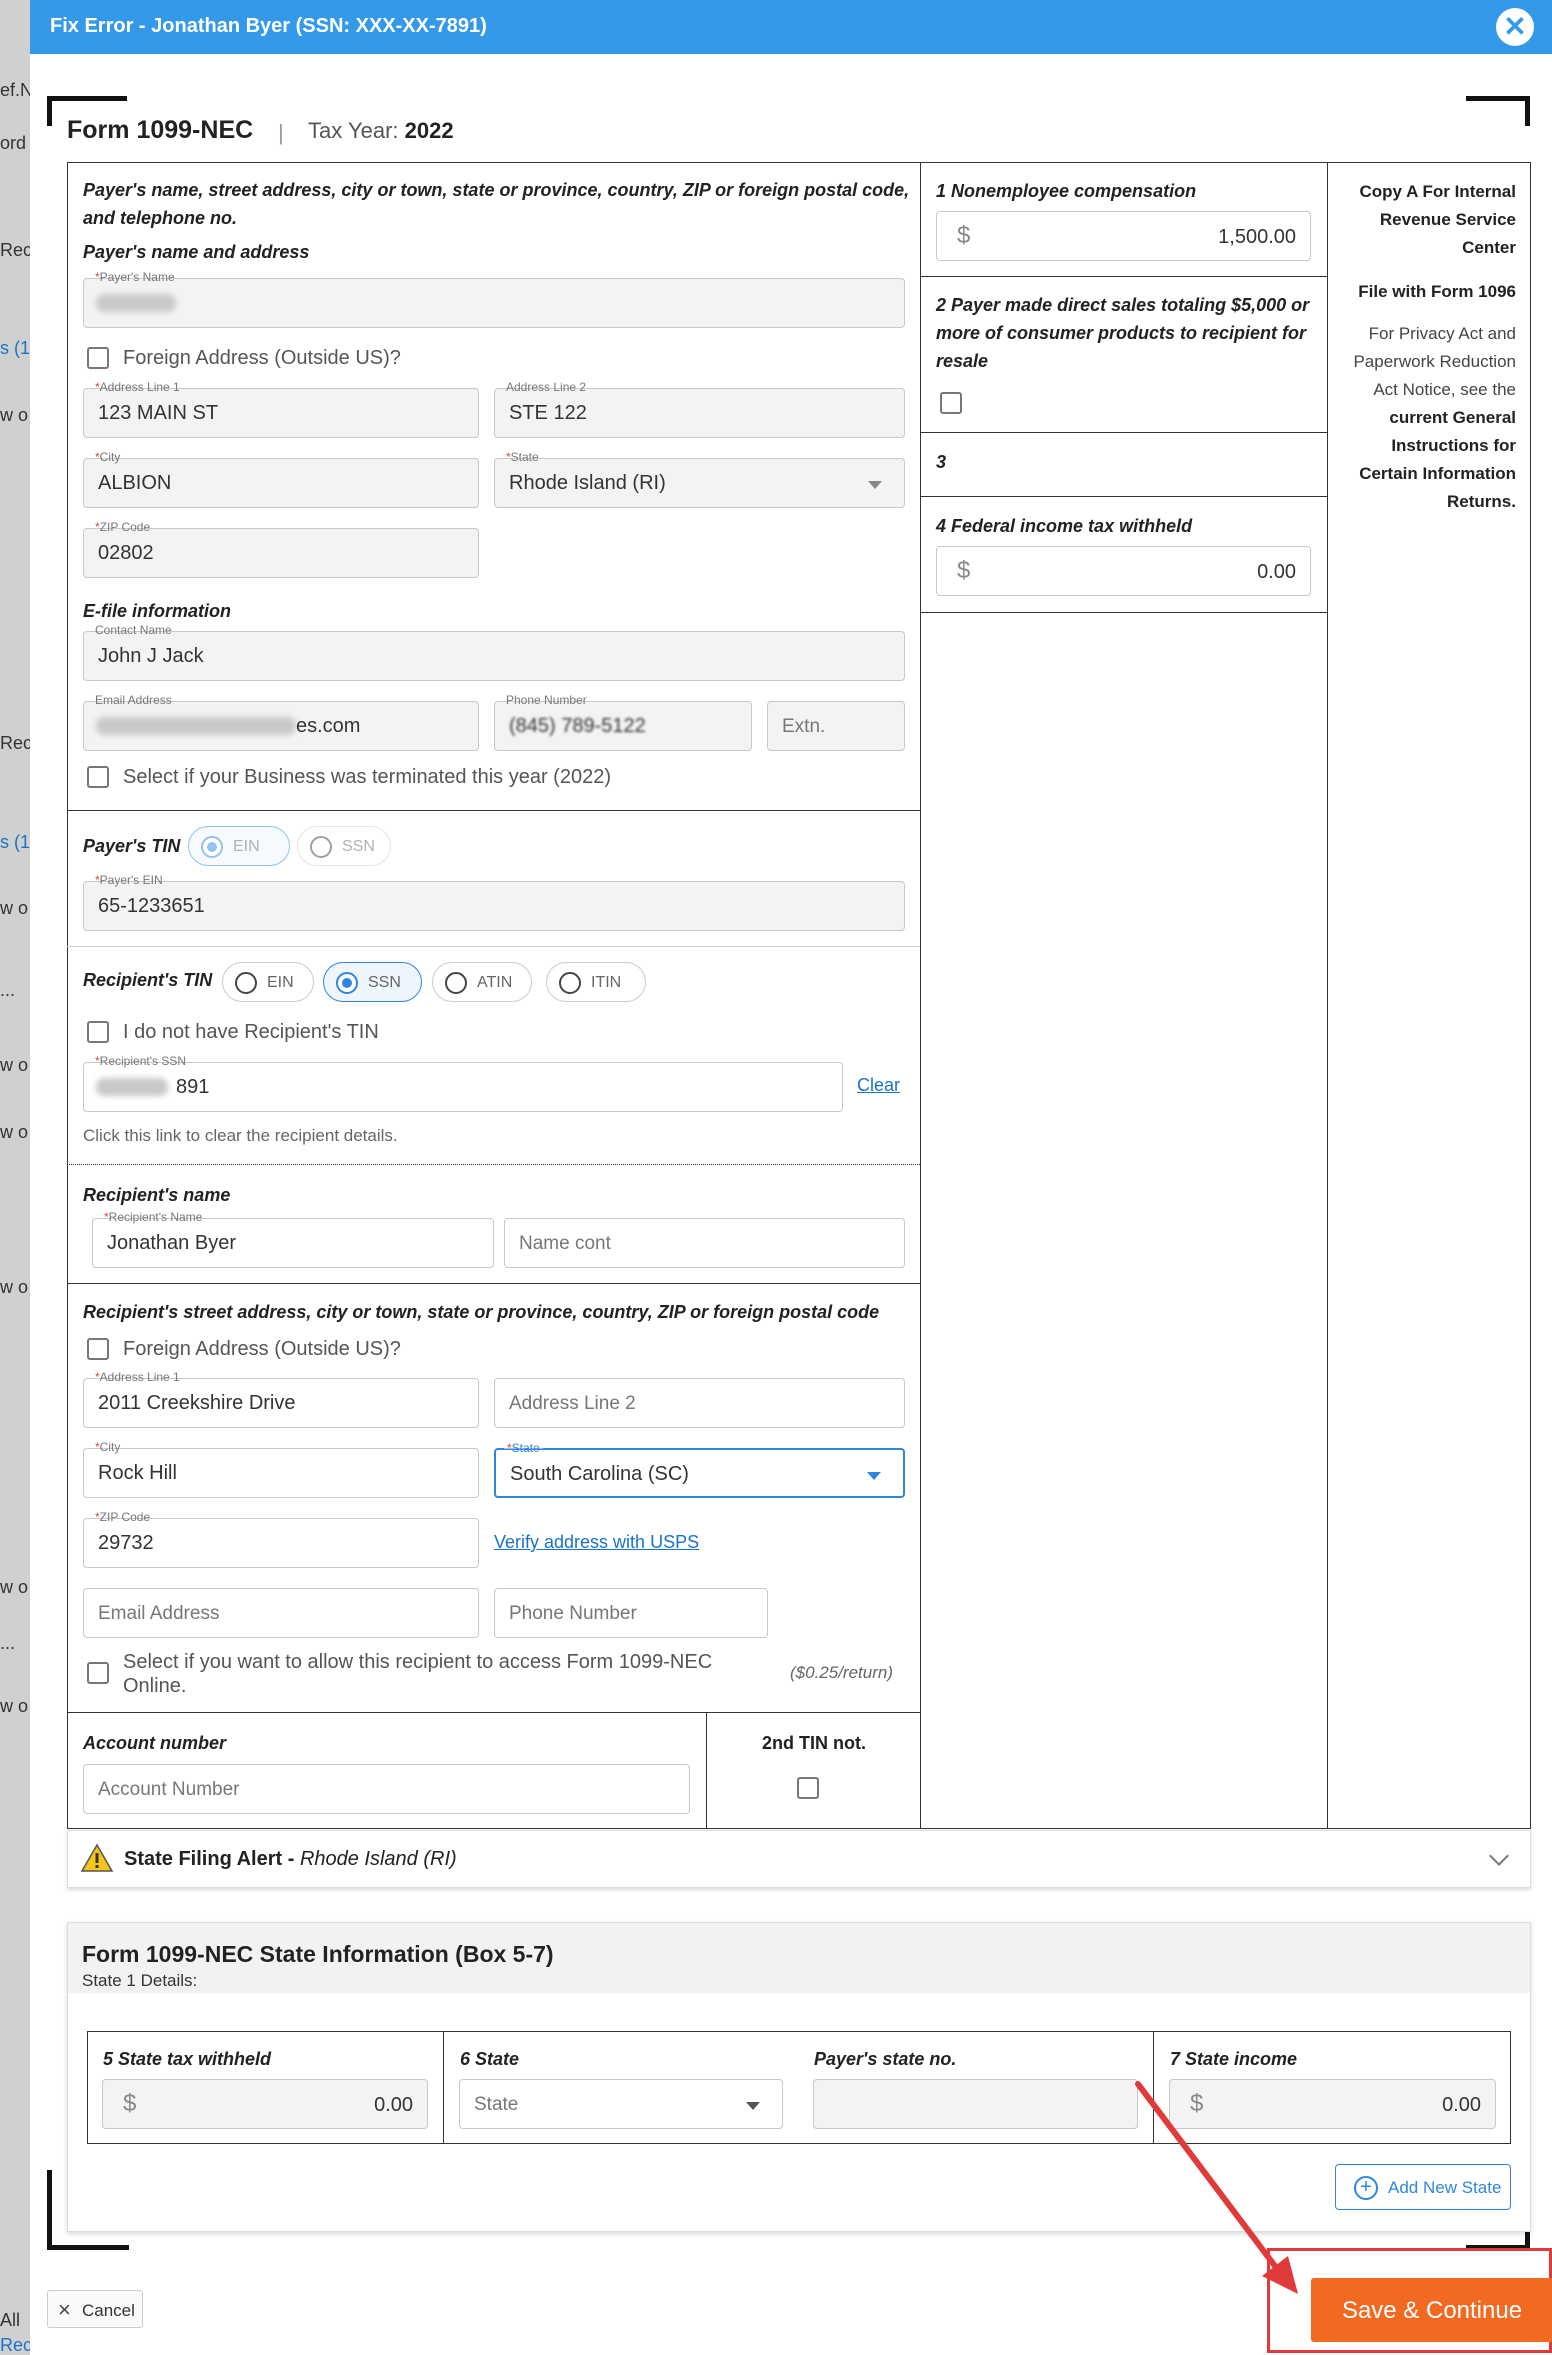 This screenshot has height=2355, width=1552. What do you see at coordinates (808, 1788) in the screenshot?
I see `second-tin-checkbox` at bounding box center [808, 1788].